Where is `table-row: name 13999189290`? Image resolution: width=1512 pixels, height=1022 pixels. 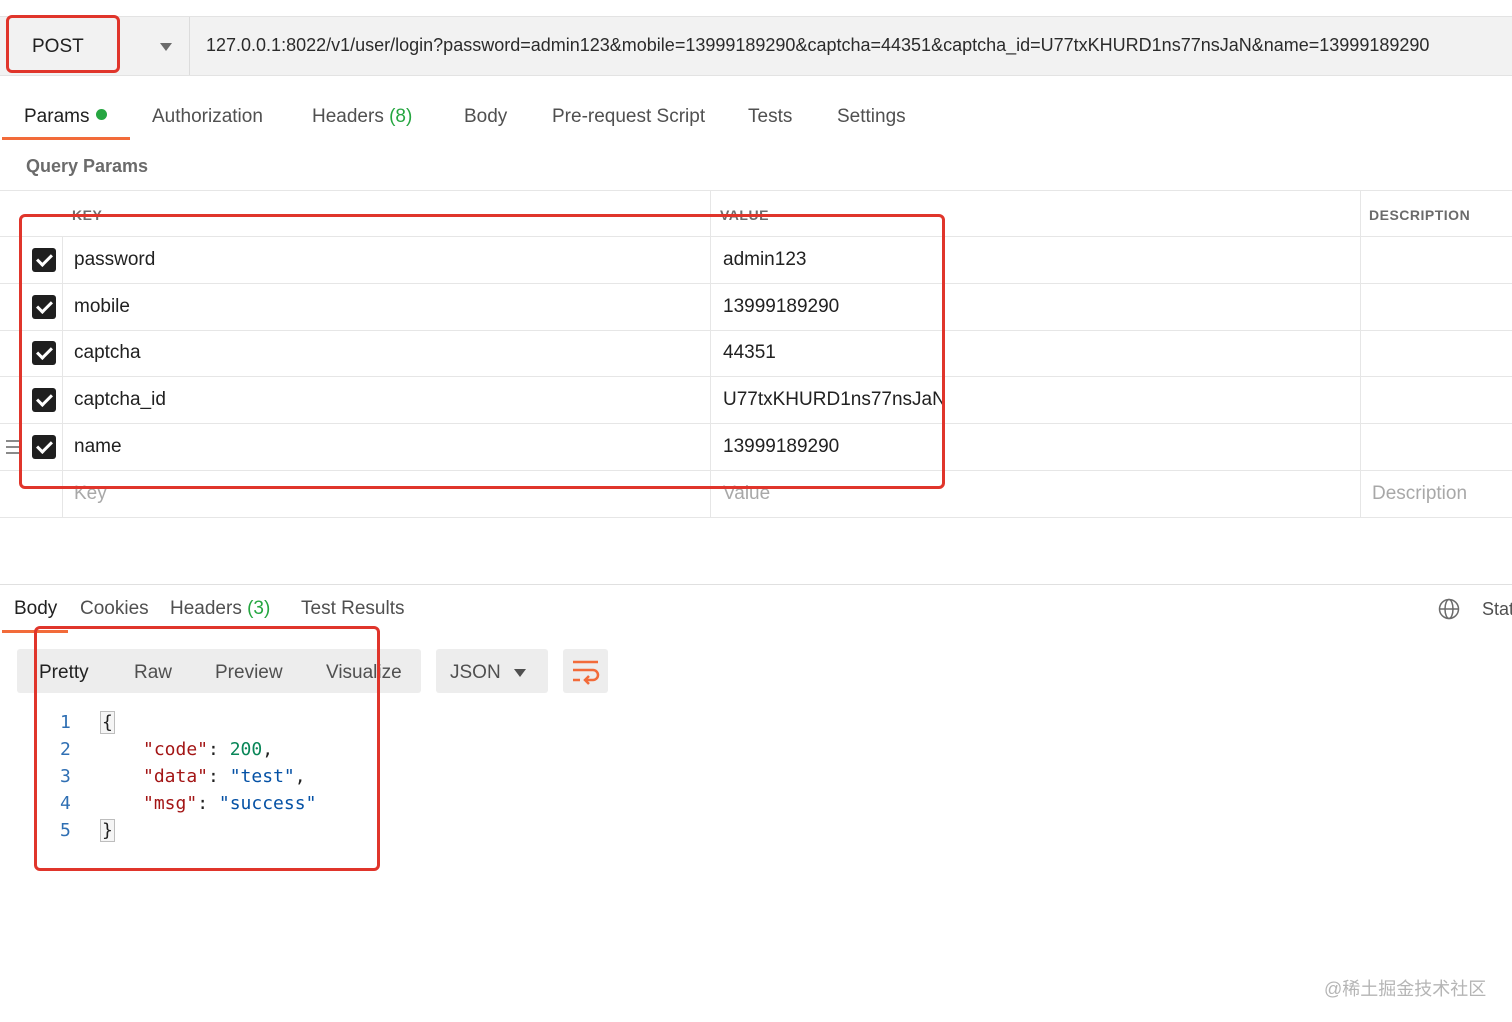 table-row: name 13999189290 is located at coordinates (756, 447).